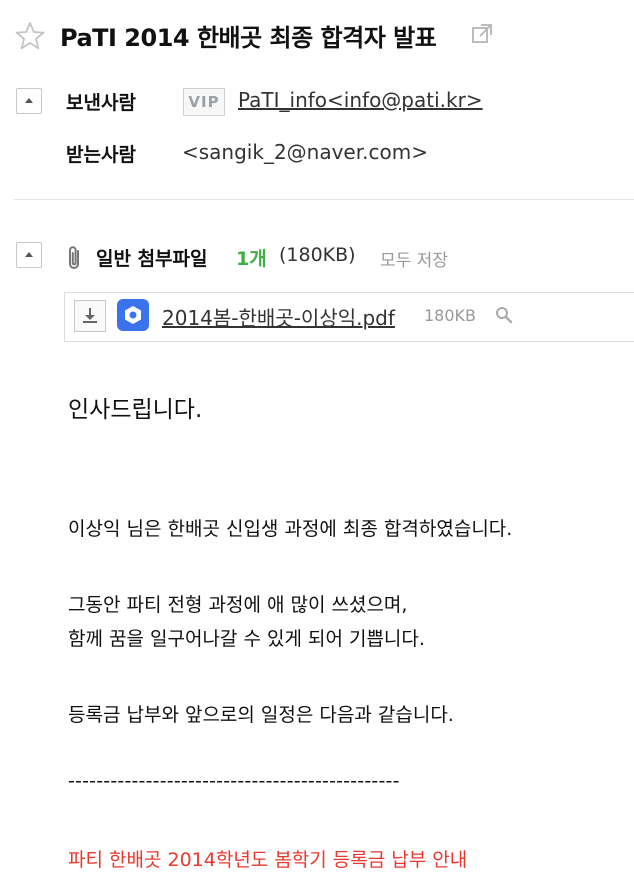 Image resolution: width=634 pixels, height=878 pixels. What do you see at coordinates (324, 199) in the screenshot?
I see `header-divider` at bounding box center [324, 199].